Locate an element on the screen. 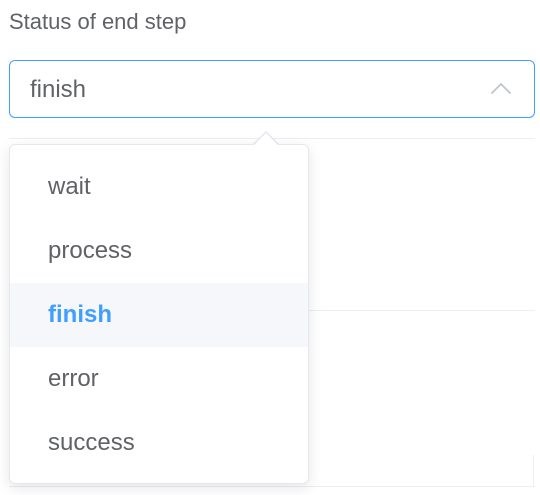 The image size is (540, 495). chevron-up-icon is located at coordinates (501, 88).